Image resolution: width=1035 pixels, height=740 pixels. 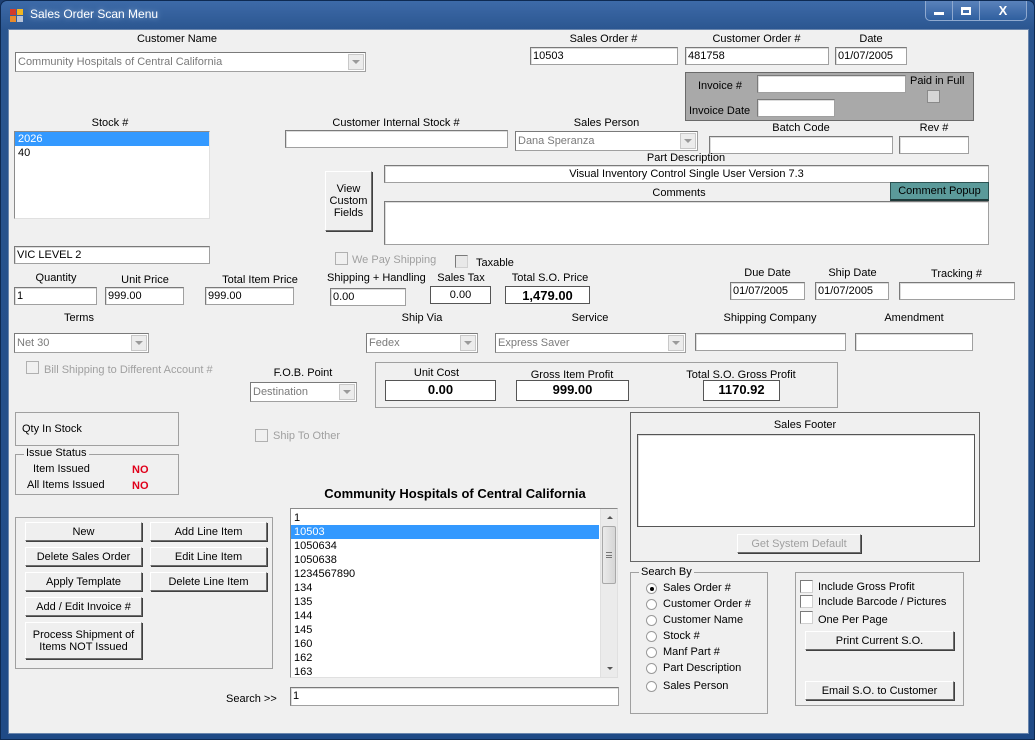 I want to click on date-field: 01/07/2005, so click(x=871, y=56).